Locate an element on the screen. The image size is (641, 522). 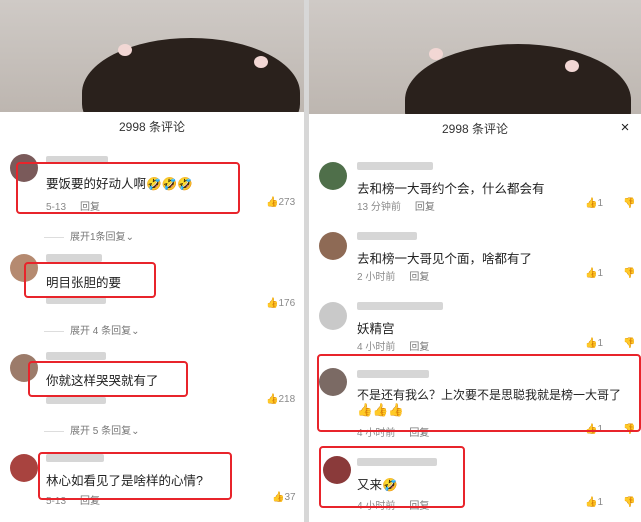
expand-replies-button: 展开 4 条回复⌄ is located at coordinates (92, 329).